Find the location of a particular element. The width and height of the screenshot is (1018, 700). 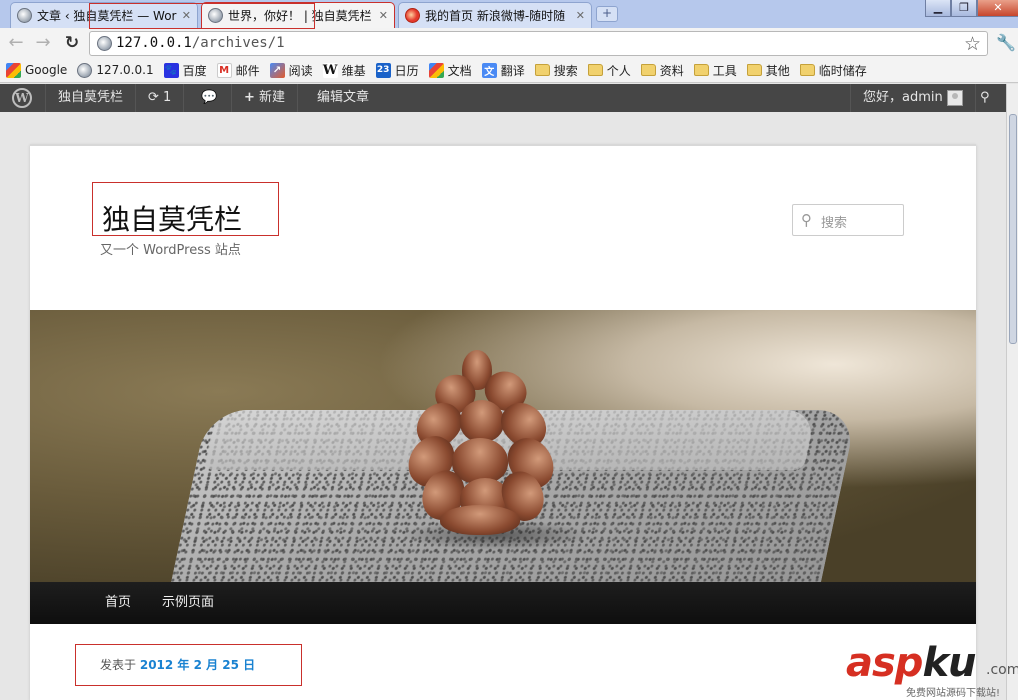

comment-bubble-icon: 💬 is located at coordinates (209, 97).